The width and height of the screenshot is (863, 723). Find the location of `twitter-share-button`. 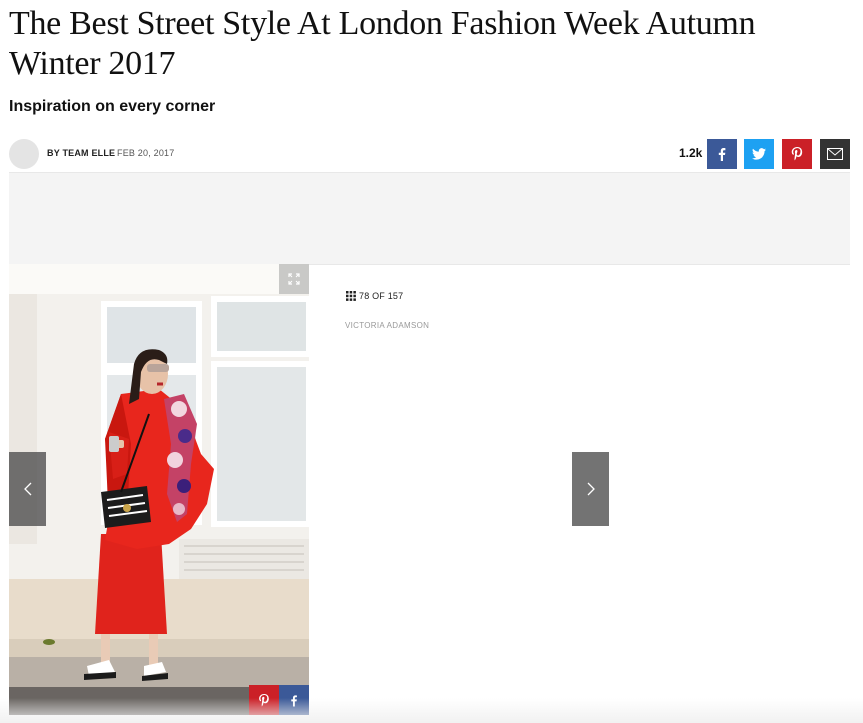

twitter-share-button is located at coordinates (759, 154).